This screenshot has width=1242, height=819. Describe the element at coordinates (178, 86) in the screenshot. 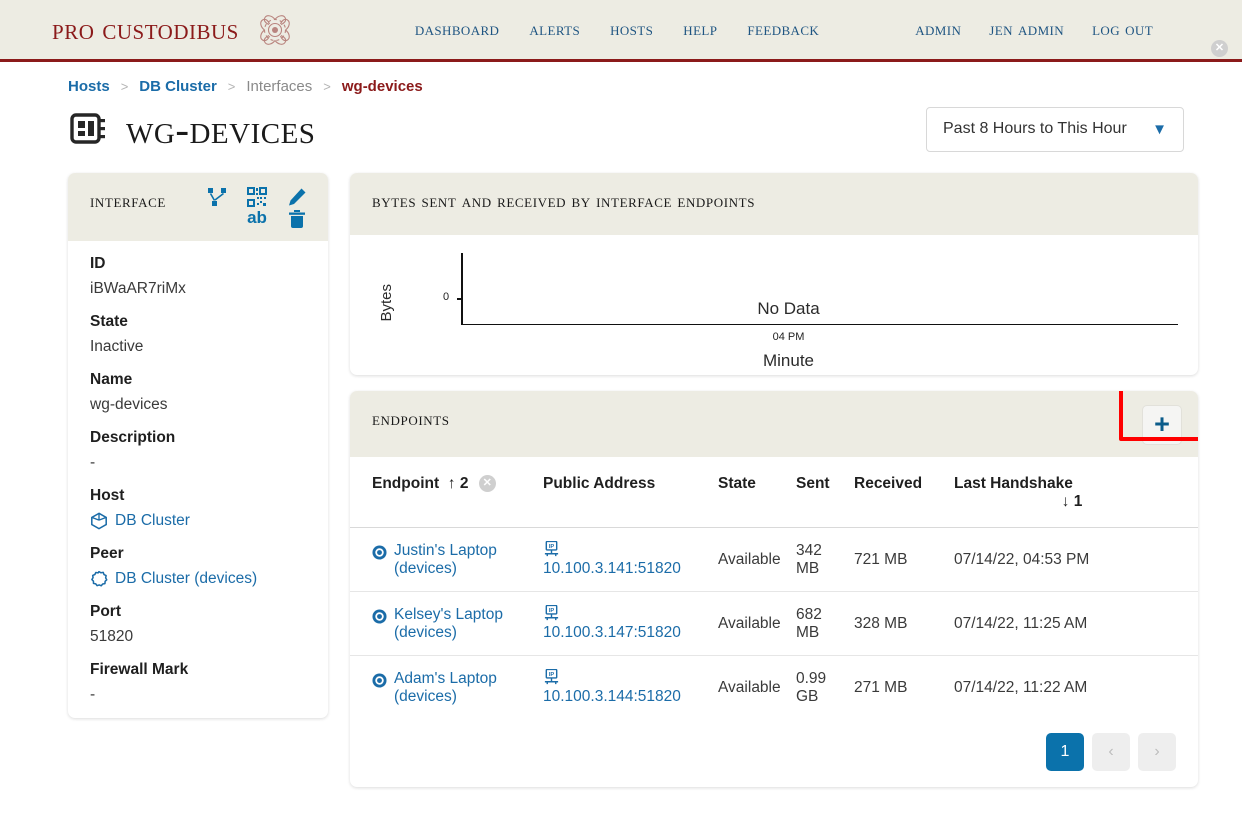

I see `breadcrumb-item-db-cluster: DB Cluster` at that location.